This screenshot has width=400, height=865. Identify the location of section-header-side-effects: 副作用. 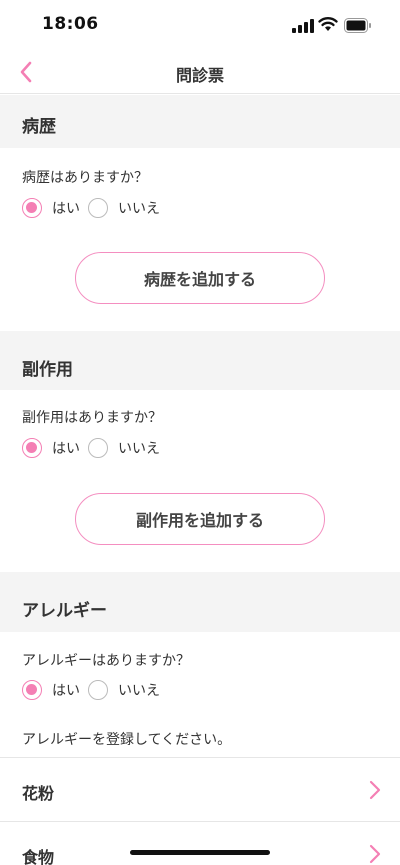
(200, 360).